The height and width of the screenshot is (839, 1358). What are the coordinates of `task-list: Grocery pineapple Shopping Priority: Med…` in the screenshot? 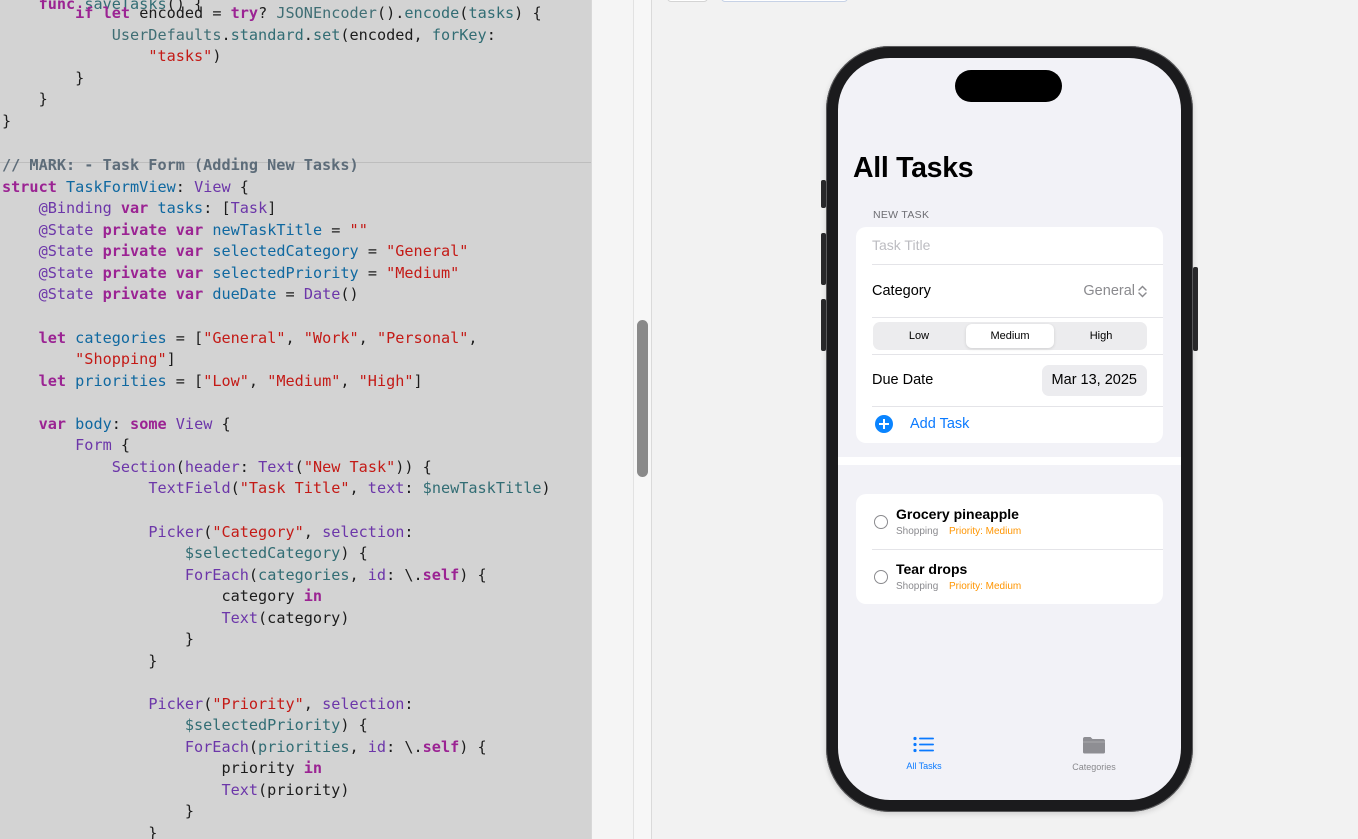 It's located at (1009, 549).